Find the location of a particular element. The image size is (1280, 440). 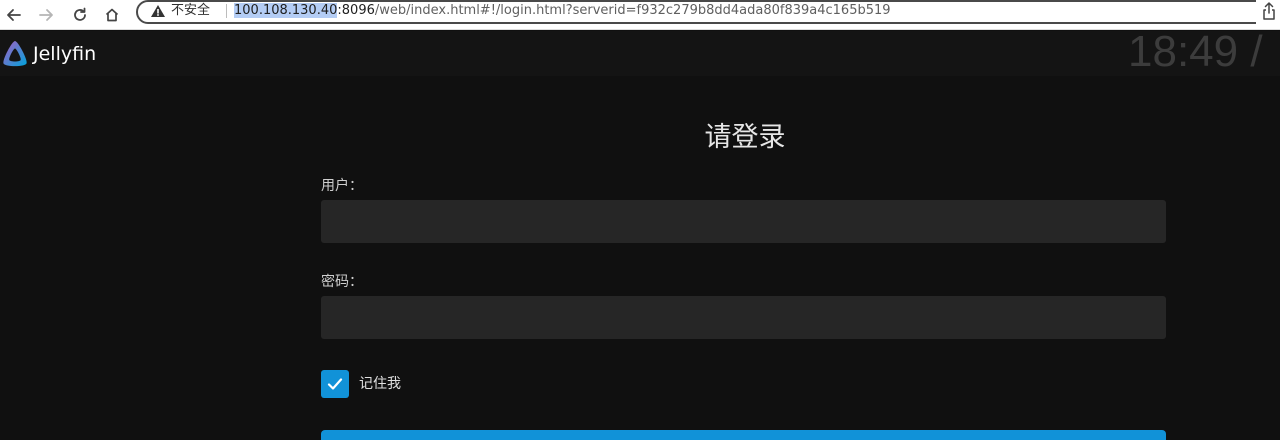

reload-icon is located at coordinates (80, 14).